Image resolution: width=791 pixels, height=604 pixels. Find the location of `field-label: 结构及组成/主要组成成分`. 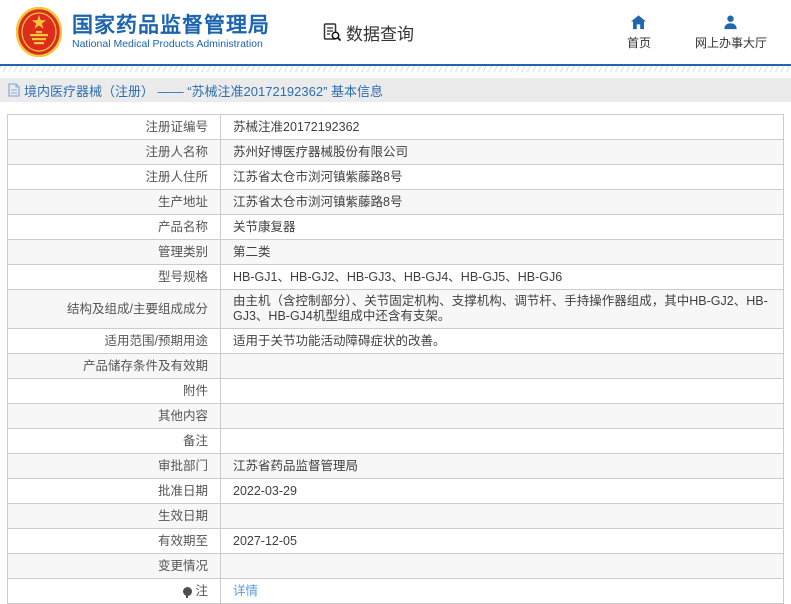

field-label: 结构及组成/主要组成成分 is located at coordinates (114, 309).